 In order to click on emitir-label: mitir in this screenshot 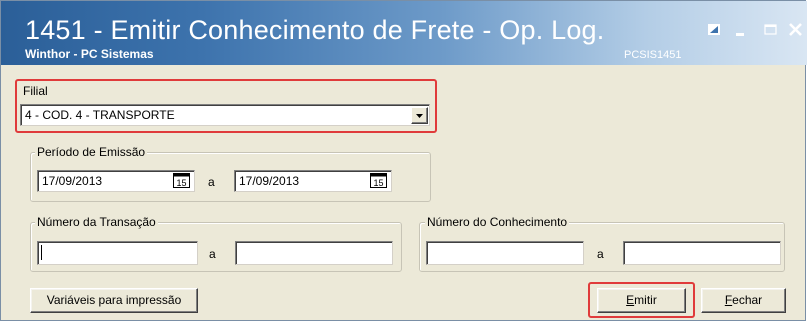, I will do `click(645, 300)`.